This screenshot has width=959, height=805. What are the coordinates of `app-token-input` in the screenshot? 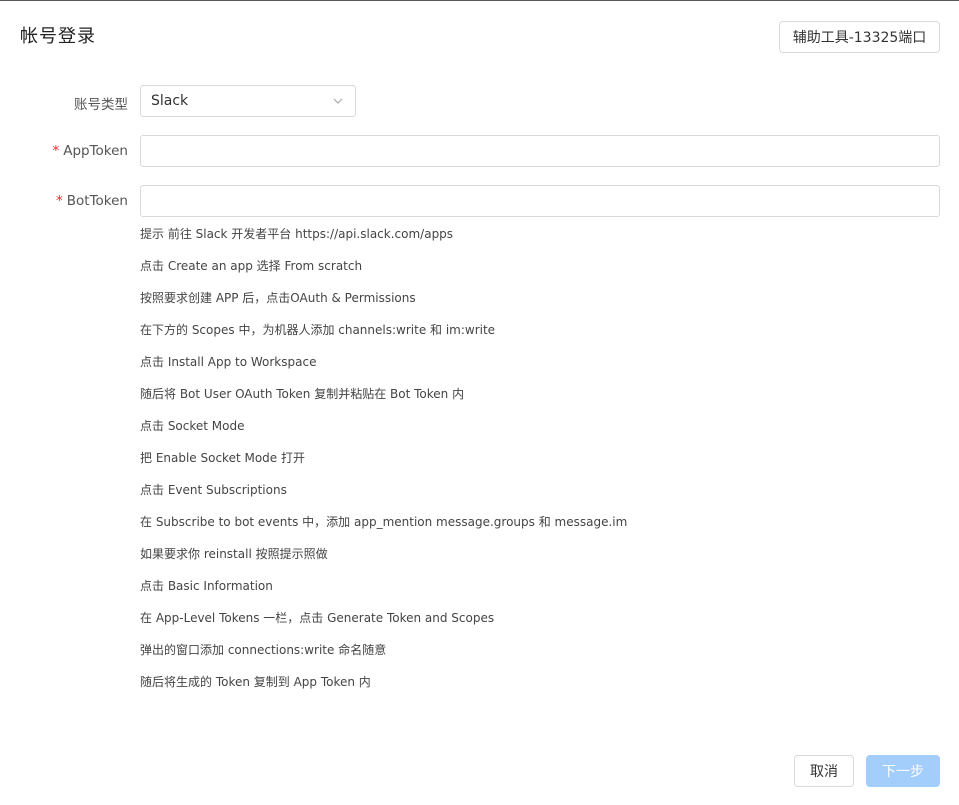 It's located at (540, 151).